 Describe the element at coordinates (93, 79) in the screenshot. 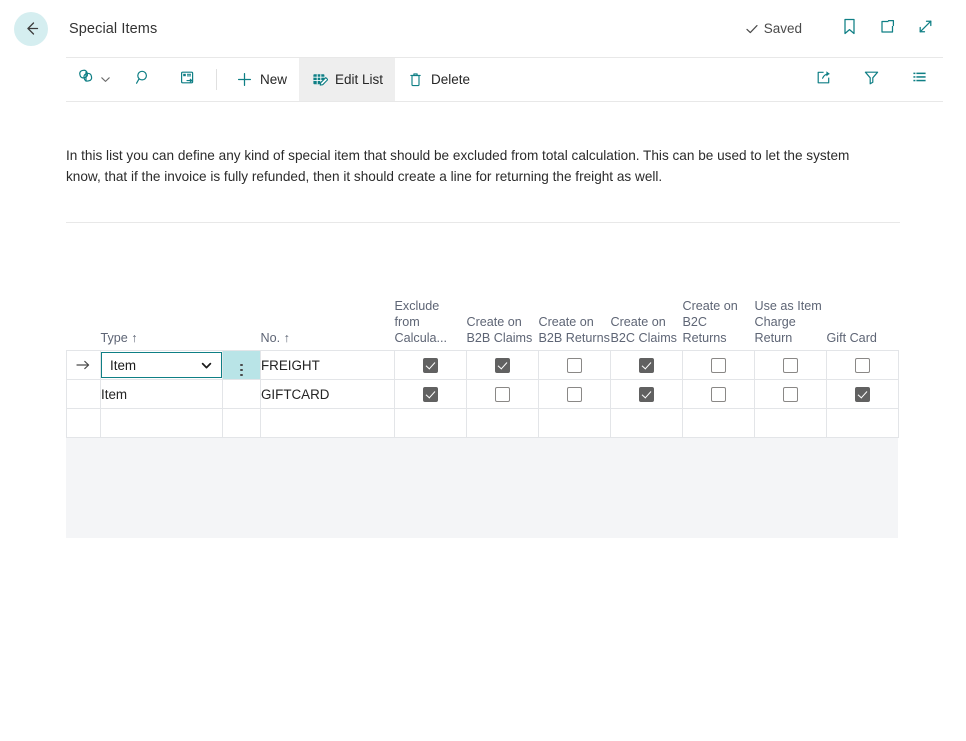

I see `power-automate-button` at that location.